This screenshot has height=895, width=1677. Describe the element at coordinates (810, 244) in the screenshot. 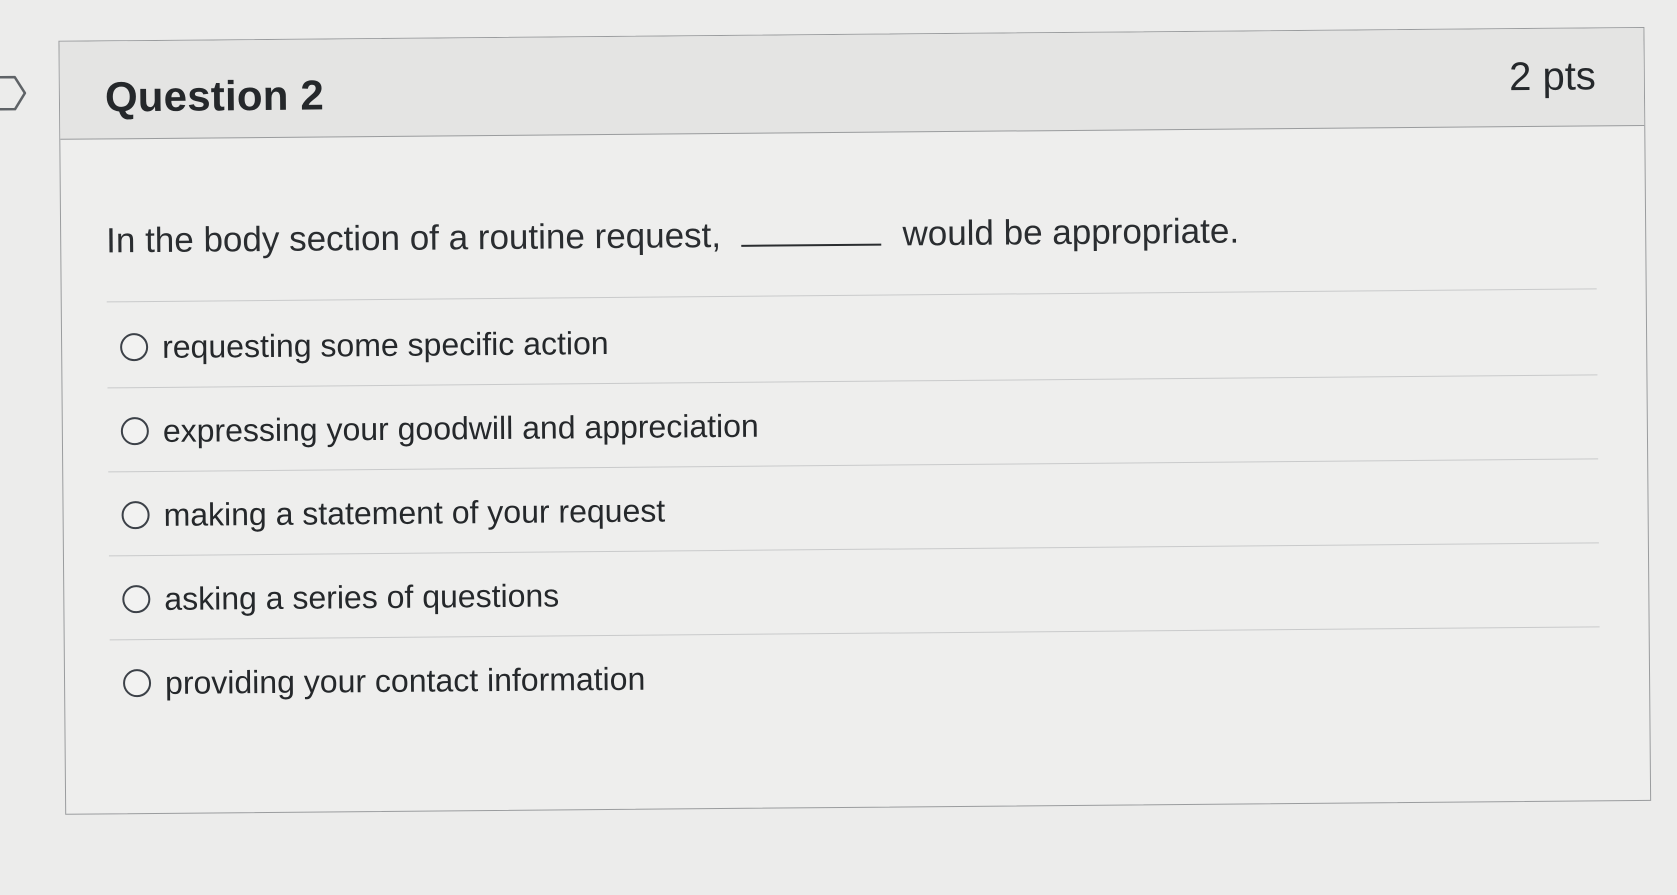

I see `fill-in-blank` at that location.